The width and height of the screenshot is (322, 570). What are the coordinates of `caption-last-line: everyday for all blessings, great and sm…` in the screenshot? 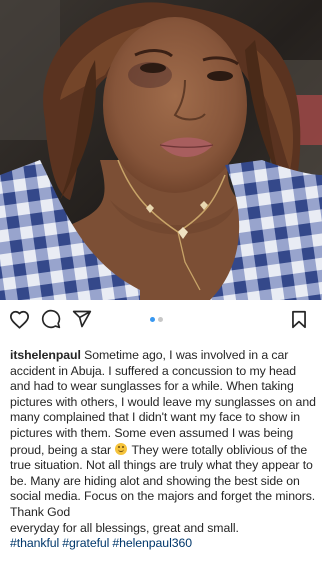 It's located at (124, 527).